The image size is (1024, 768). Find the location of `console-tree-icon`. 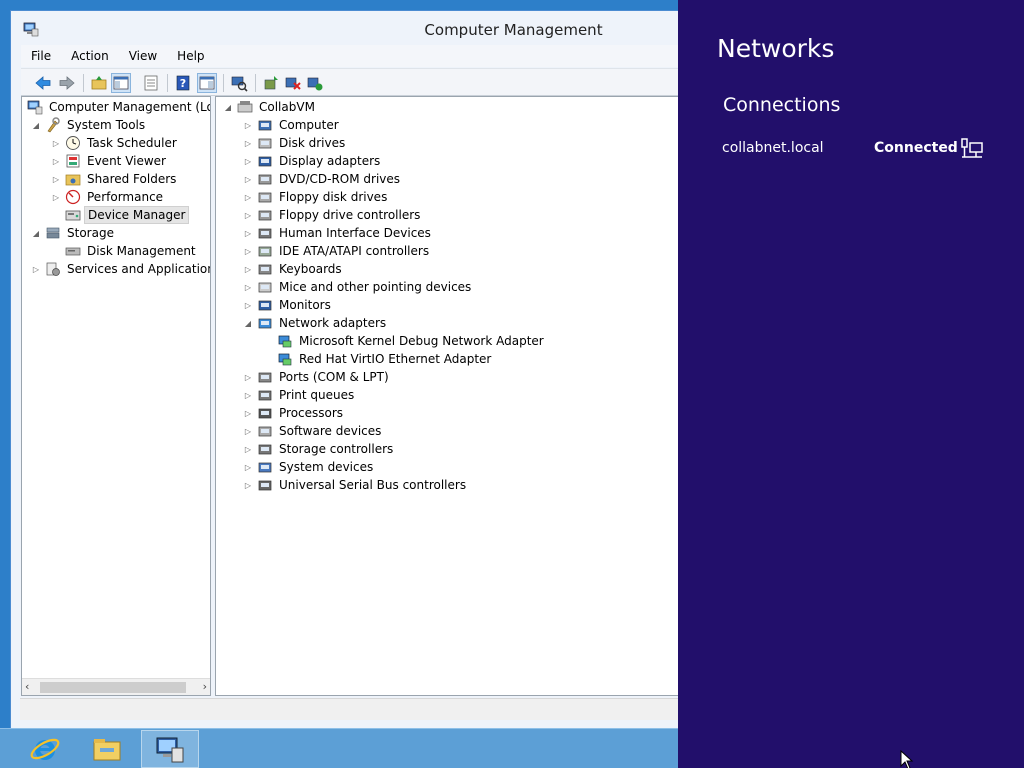

console-tree-icon is located at coordinates (121, 83).